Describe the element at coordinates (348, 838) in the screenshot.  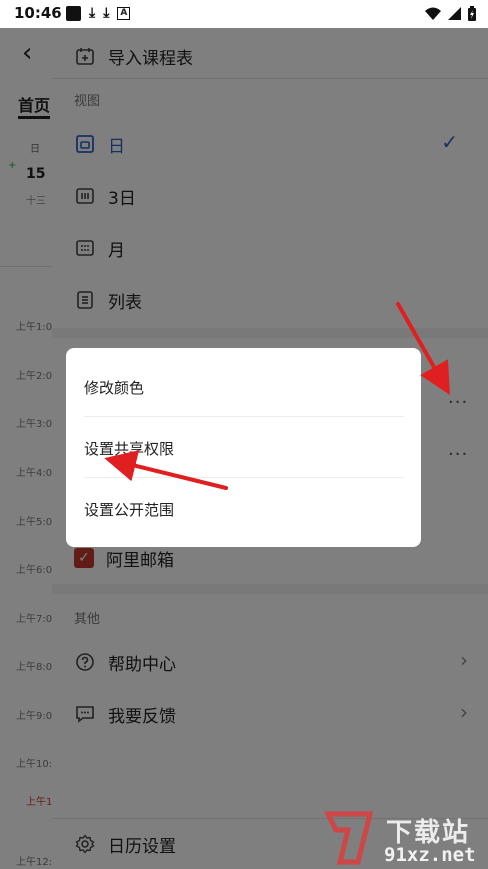
I see `watermark-logo-icon` at that location.